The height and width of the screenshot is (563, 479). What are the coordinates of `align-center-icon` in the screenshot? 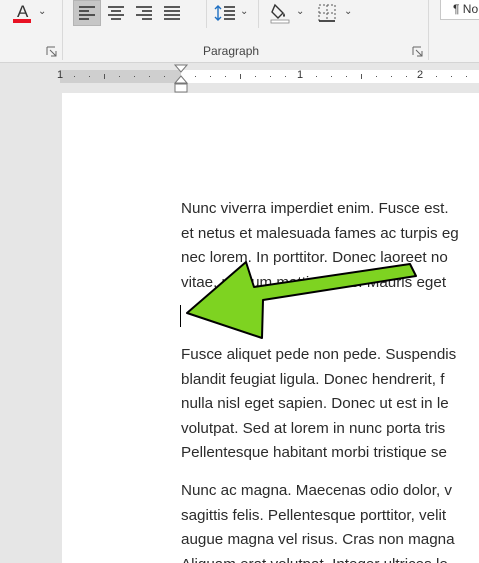 It's located at (116, 13).